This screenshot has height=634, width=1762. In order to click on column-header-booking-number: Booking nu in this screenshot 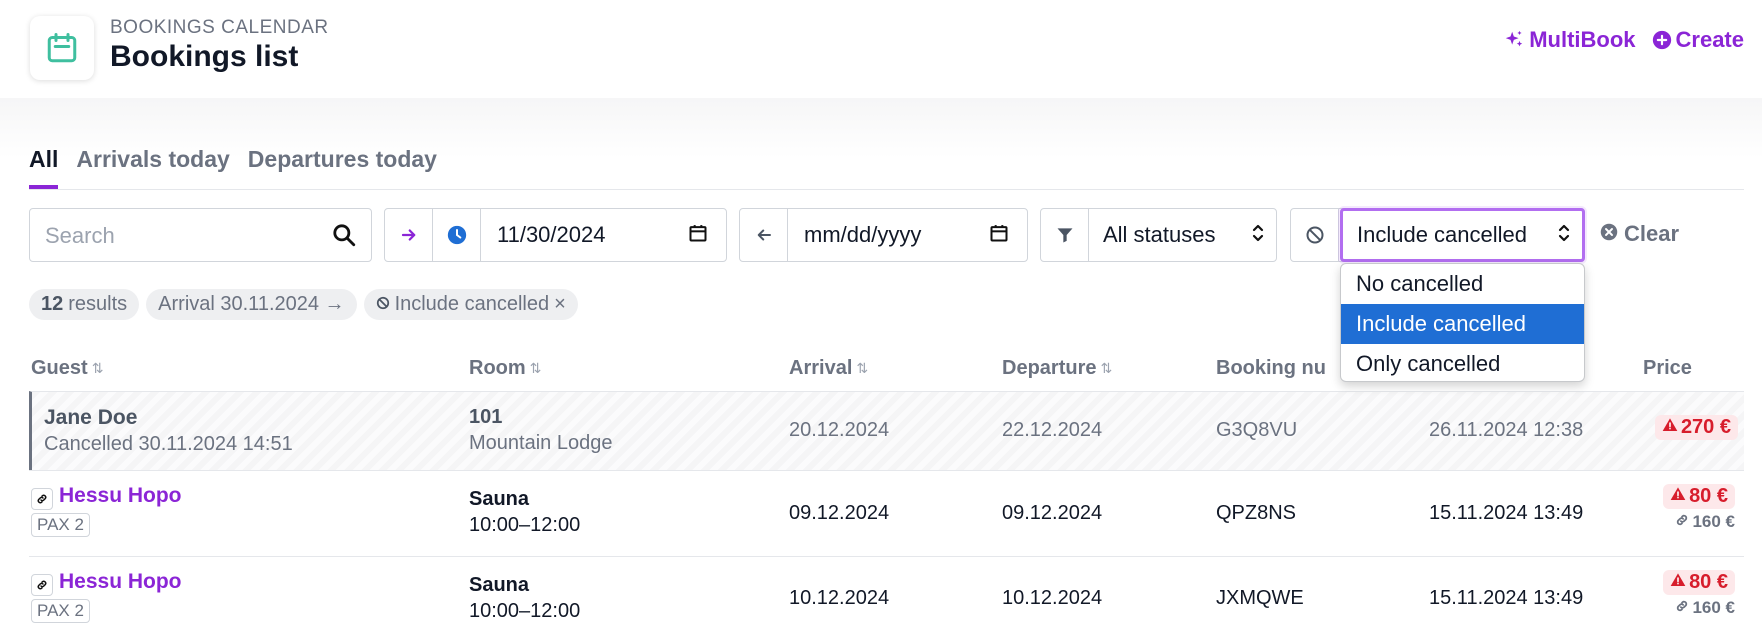, I will do `click(1271, 368)`.